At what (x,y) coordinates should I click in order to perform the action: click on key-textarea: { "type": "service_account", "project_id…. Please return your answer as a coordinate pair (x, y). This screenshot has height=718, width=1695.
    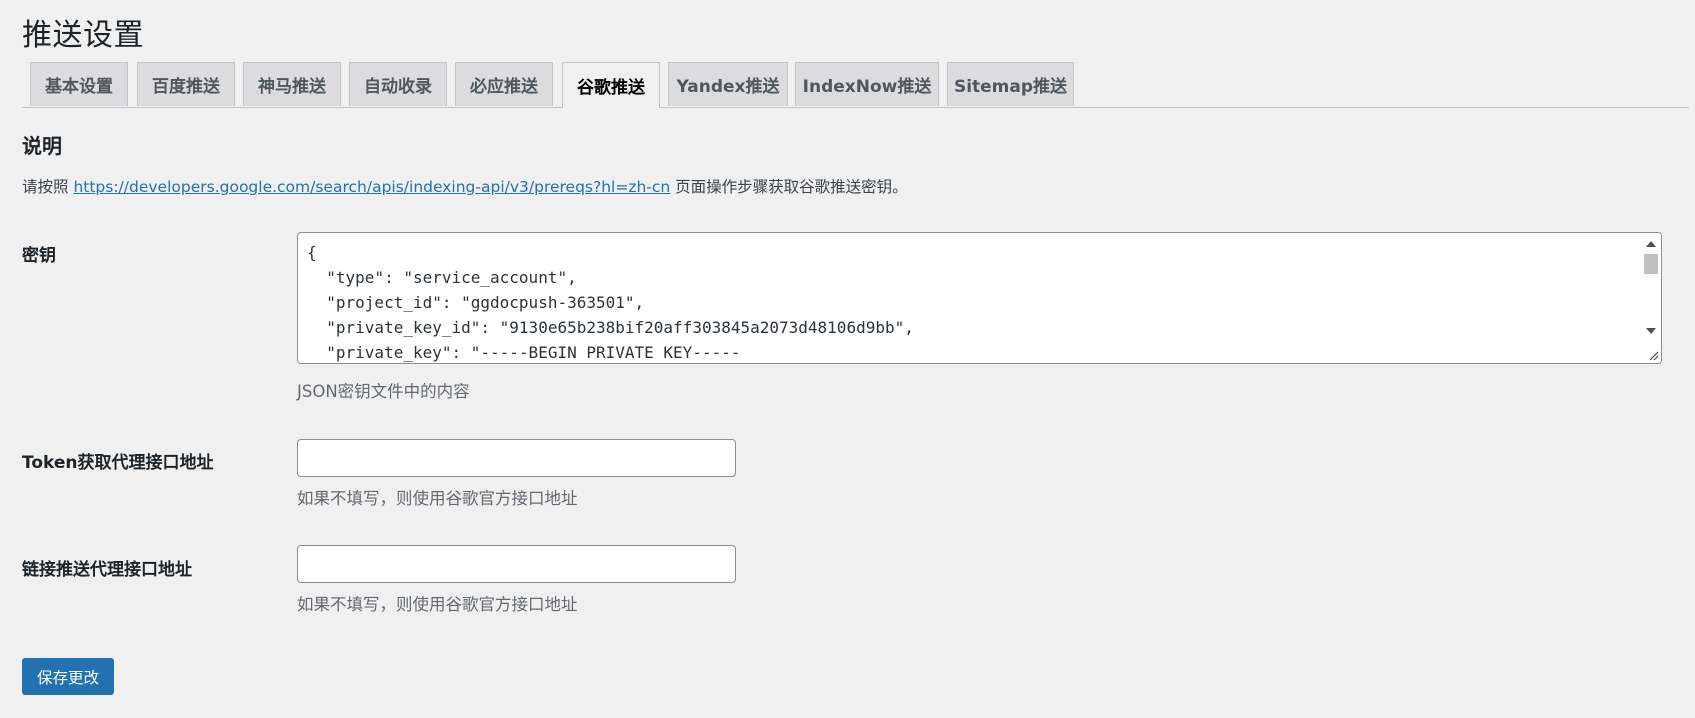
    Looking at the image, I should click on (979, 298).